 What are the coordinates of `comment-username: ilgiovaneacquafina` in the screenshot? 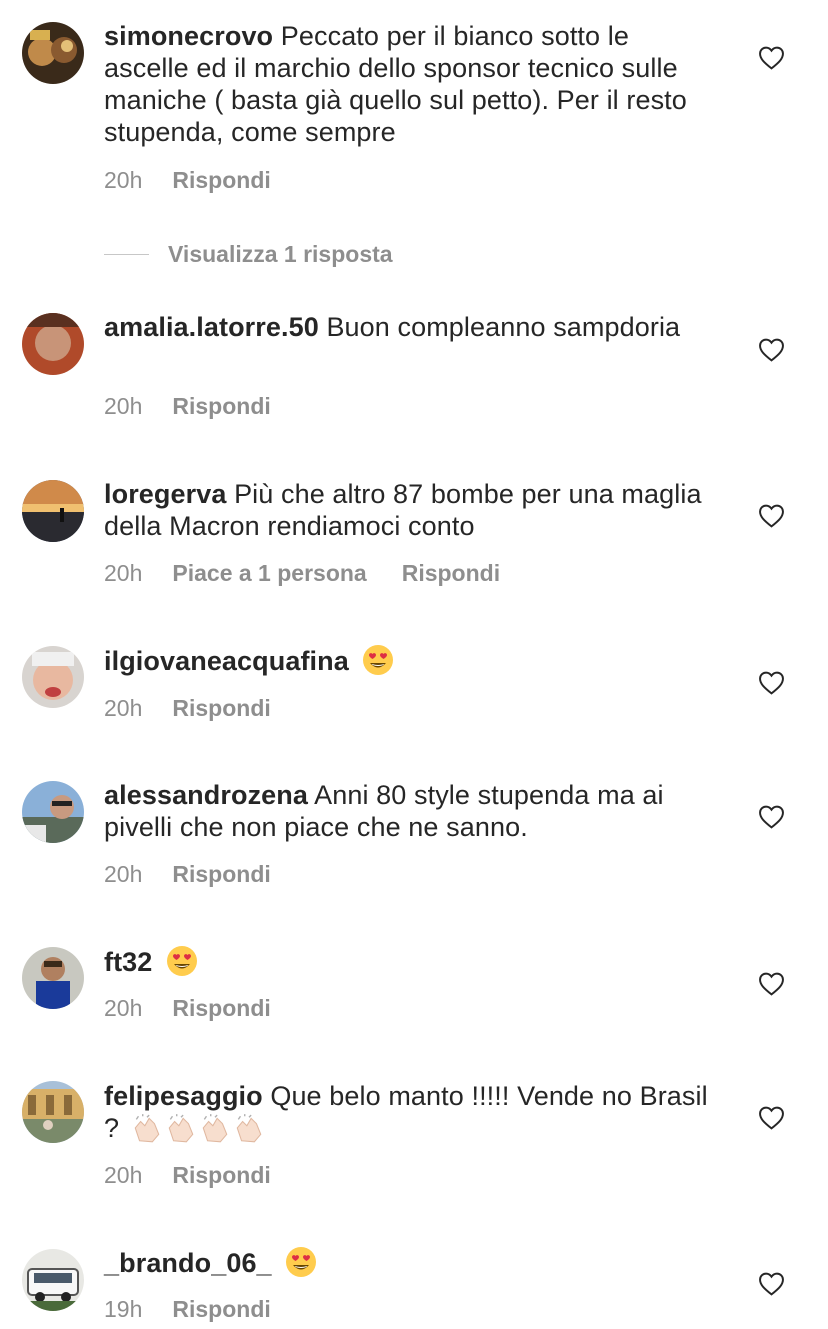 It's located at (226, 661).